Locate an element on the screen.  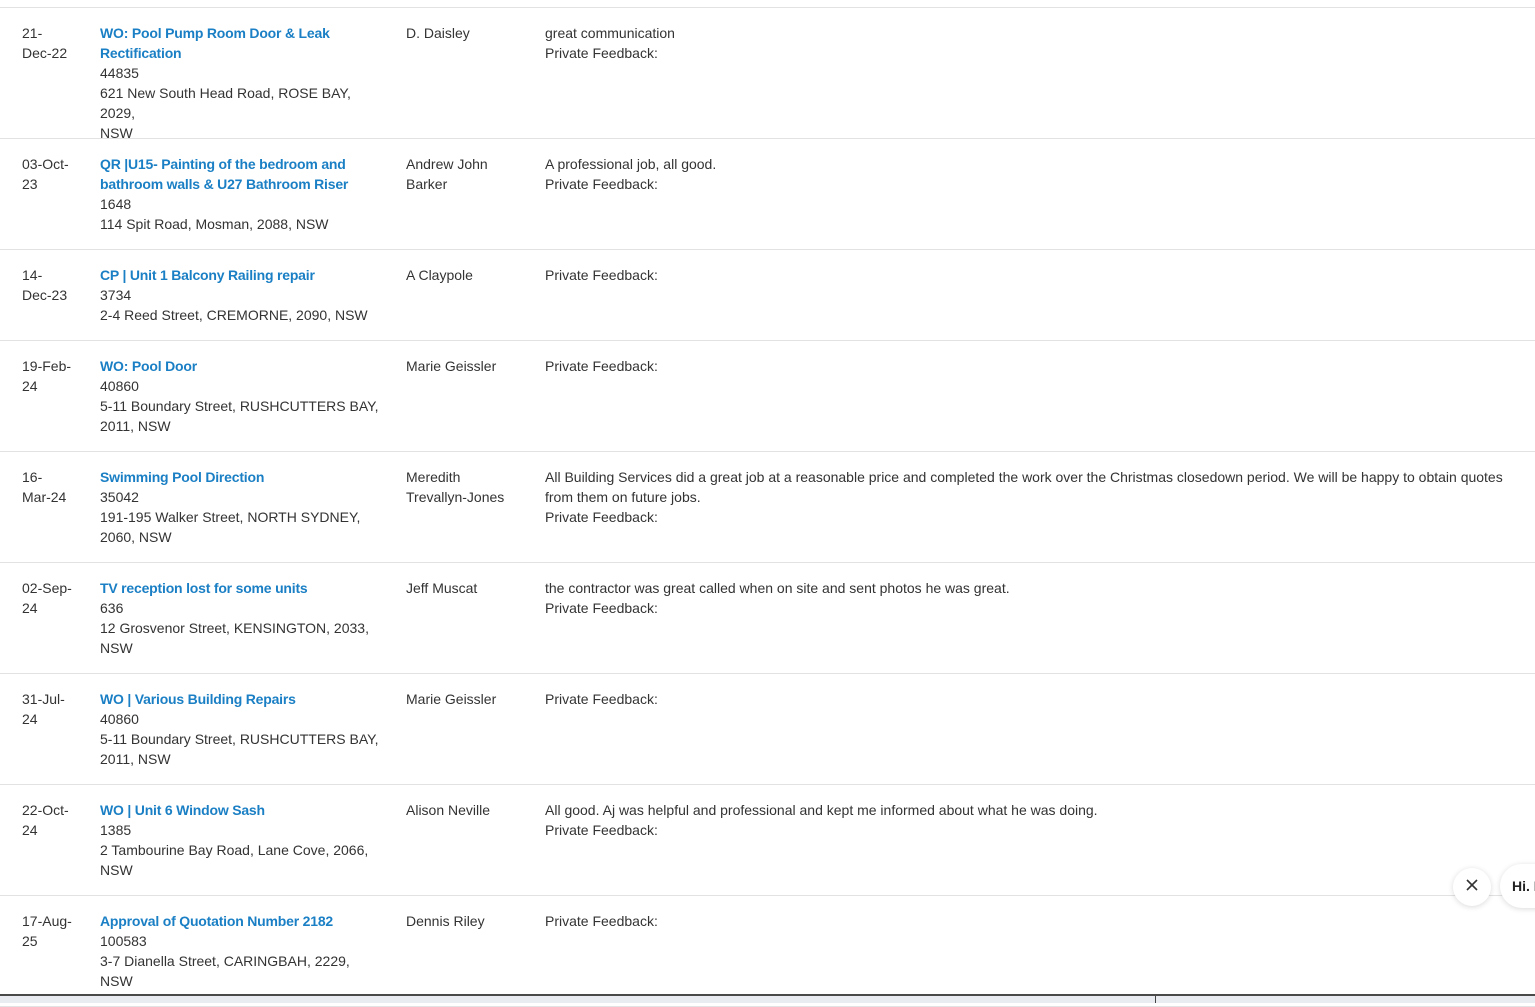
date-text: 02-Sep- is located at coordinates (47, 588).